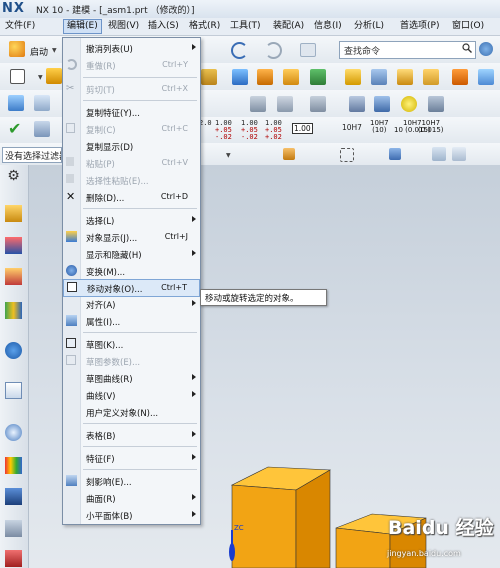 Image resolution: width=500 pixels, height=568 pixels. I want to click on menu-item-feature: 特征(F), so click(131, 458).